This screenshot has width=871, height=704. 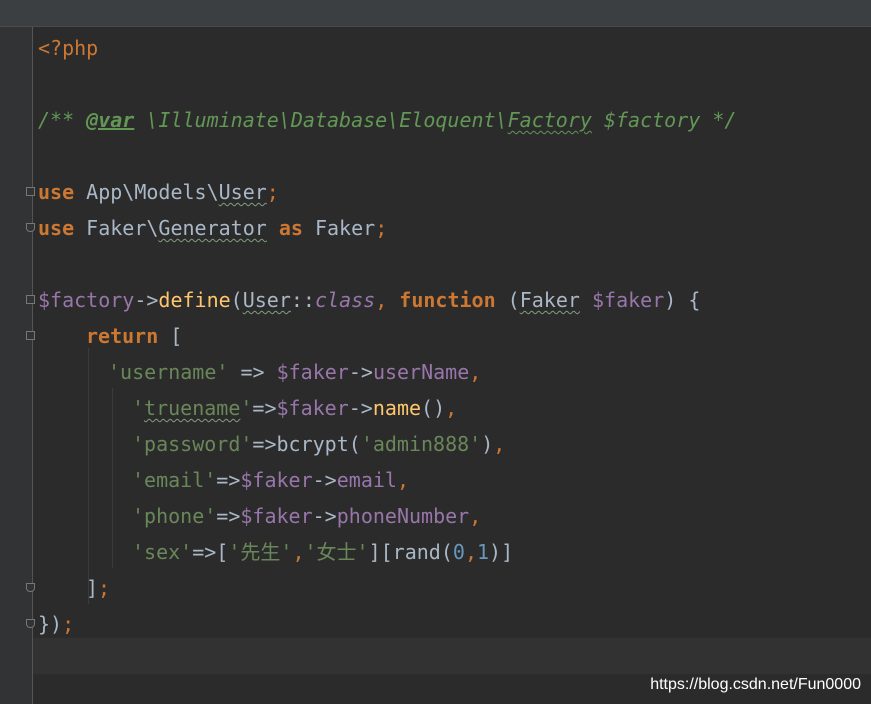 What do you see at coordinates (295, 372) in the screenshot?
I see `code-line-username: 'username' => $faker->userName,` at bounding box center [295, 372].